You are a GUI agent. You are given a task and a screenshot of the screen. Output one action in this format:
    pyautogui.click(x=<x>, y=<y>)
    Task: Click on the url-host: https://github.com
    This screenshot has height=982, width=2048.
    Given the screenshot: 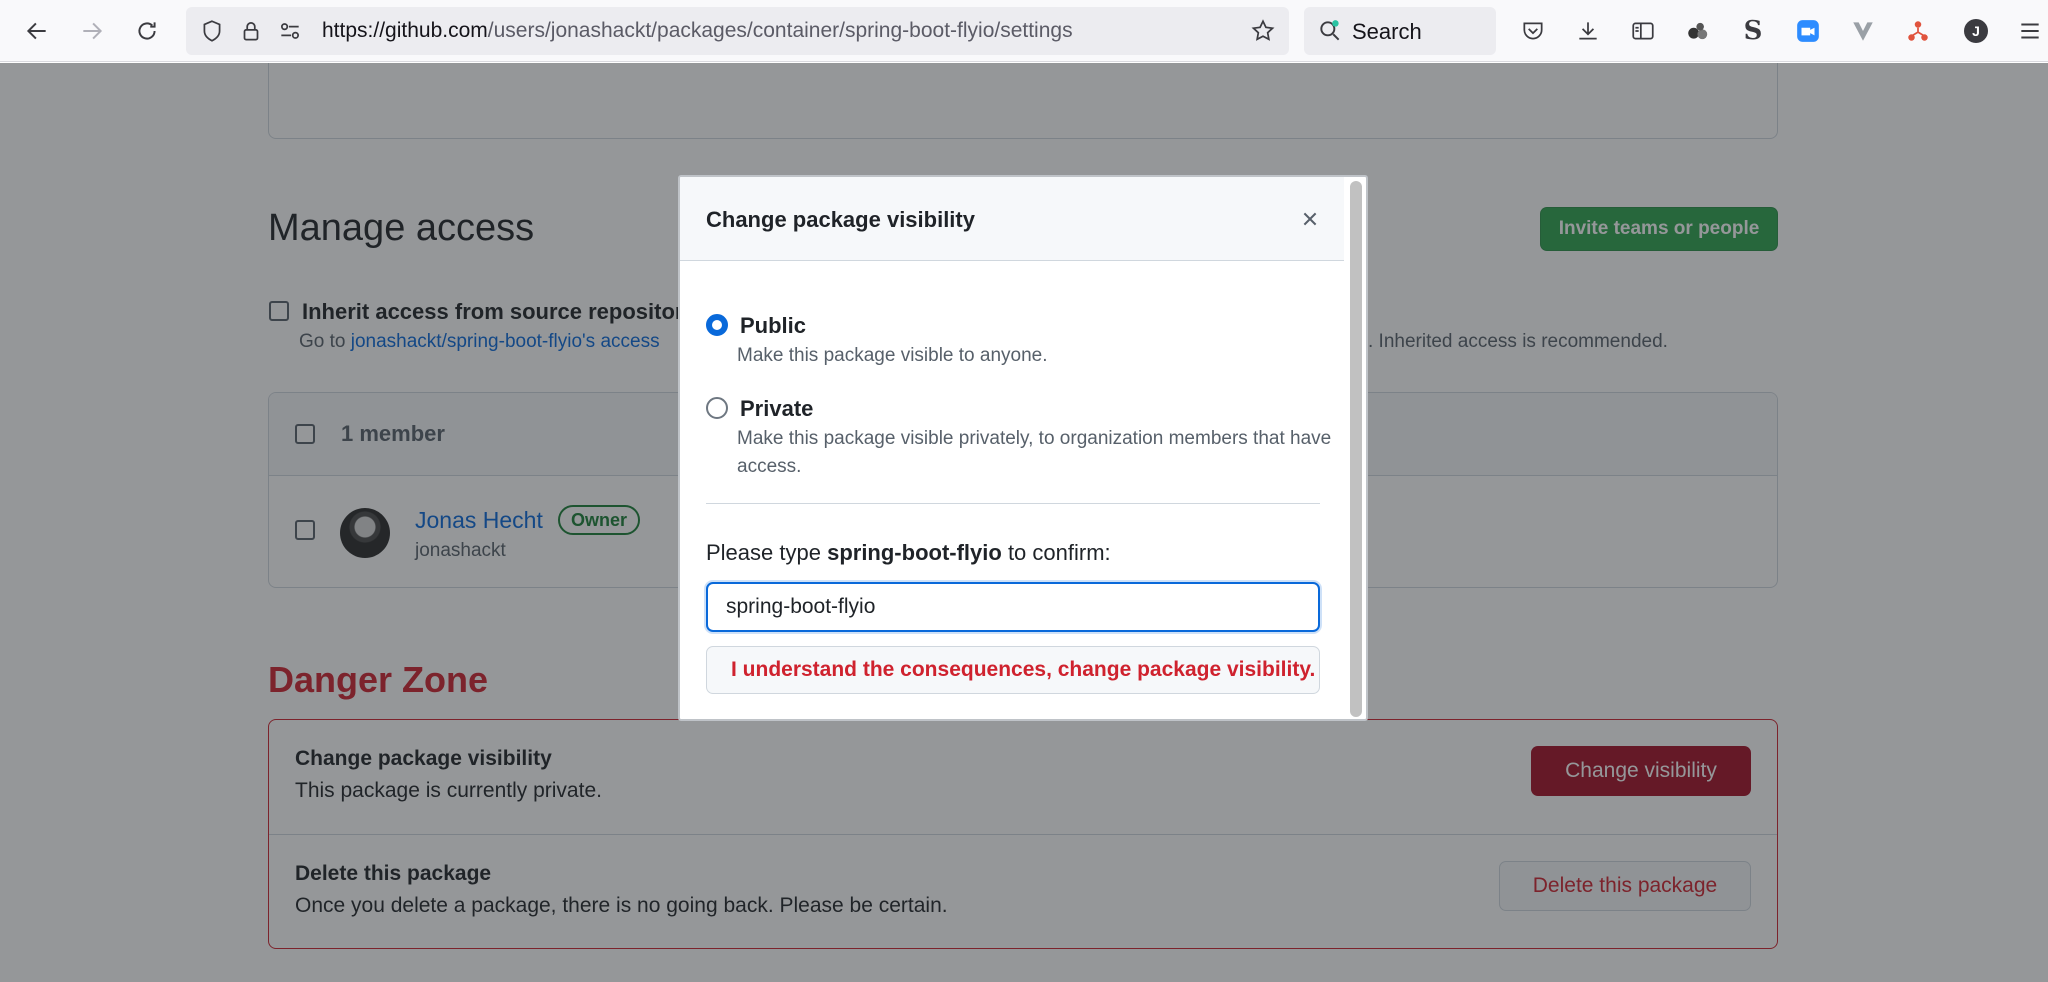 What is the action you would take?
    pyautogui.click(x=405, y=30)
    